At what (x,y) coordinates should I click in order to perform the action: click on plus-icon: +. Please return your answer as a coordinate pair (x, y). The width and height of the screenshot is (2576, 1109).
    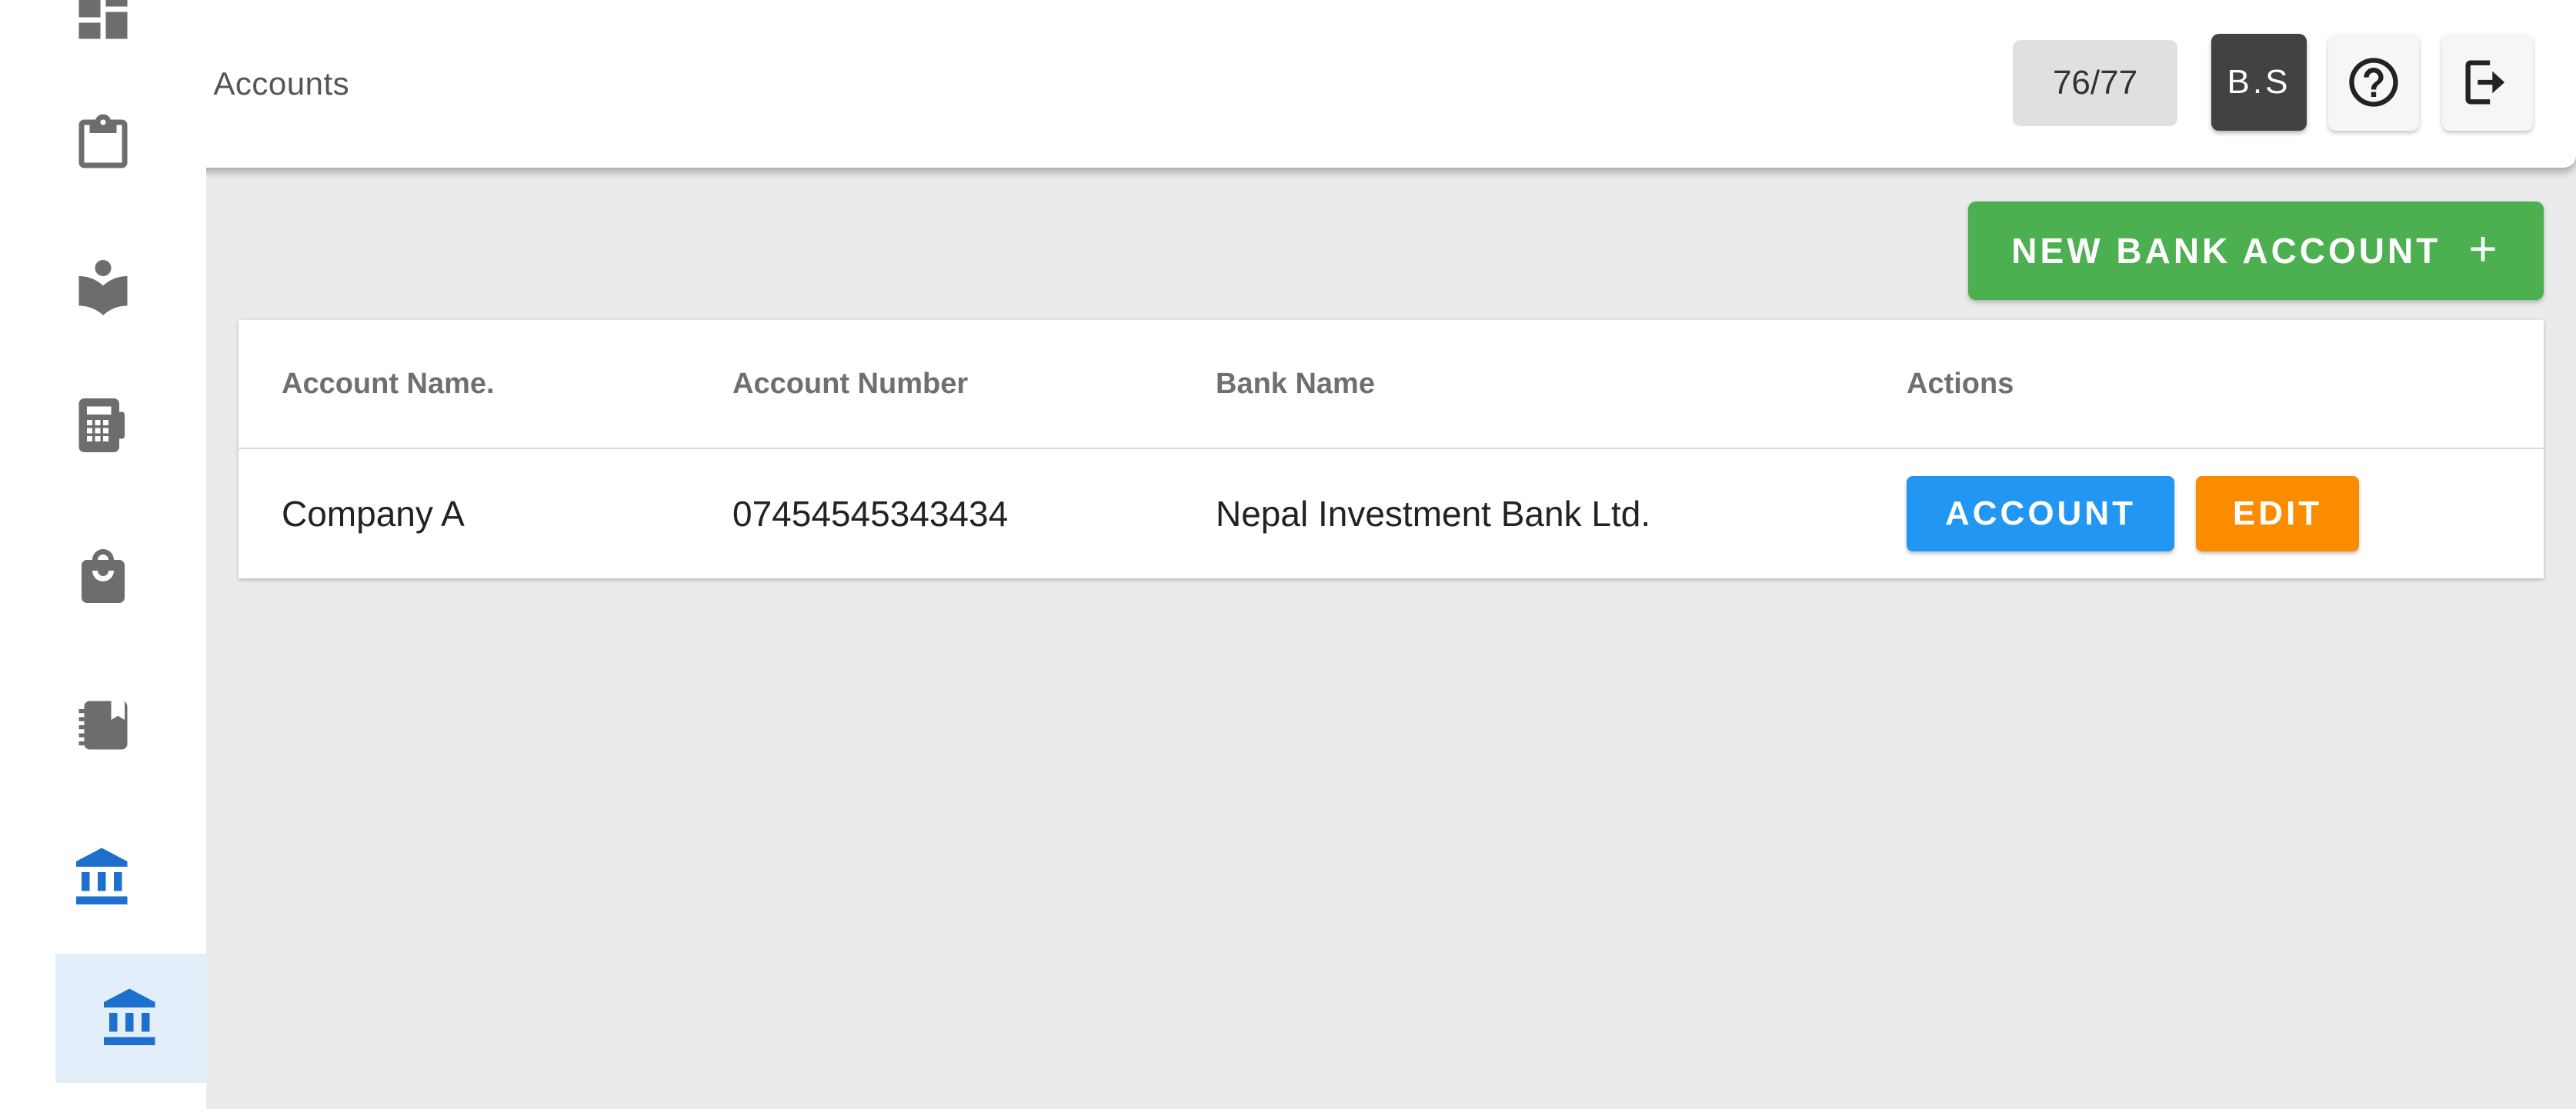
    Looking at the image, I should click on (2485, 248).